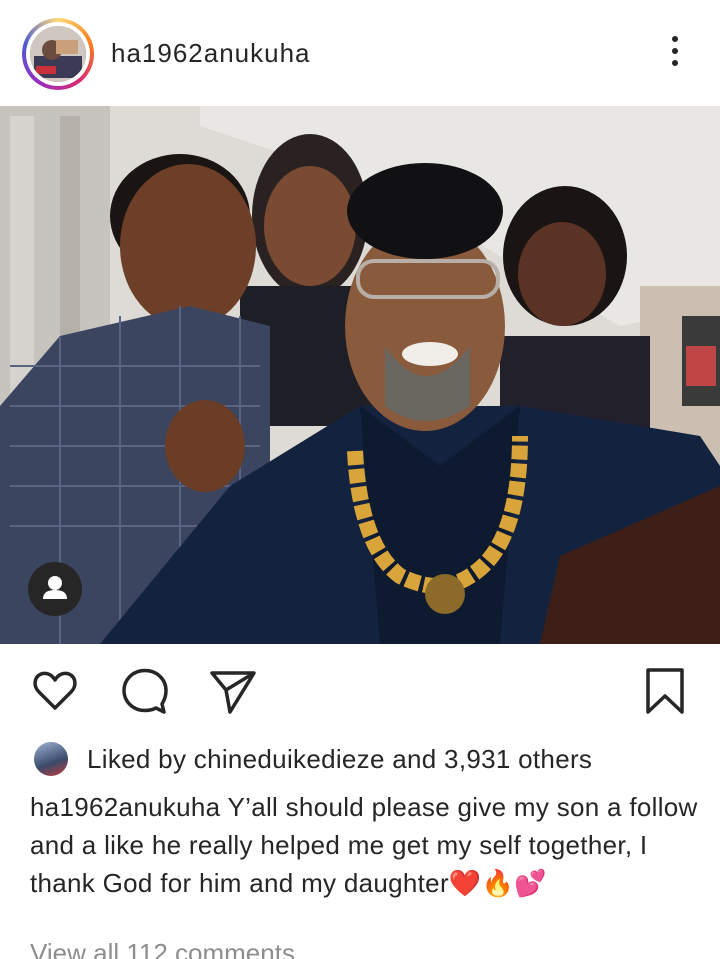 This screenshot has height=959, width=720. Describe the element at coordinates (665, 691) in the screenshot. I see `bookmark-icon` at that location.